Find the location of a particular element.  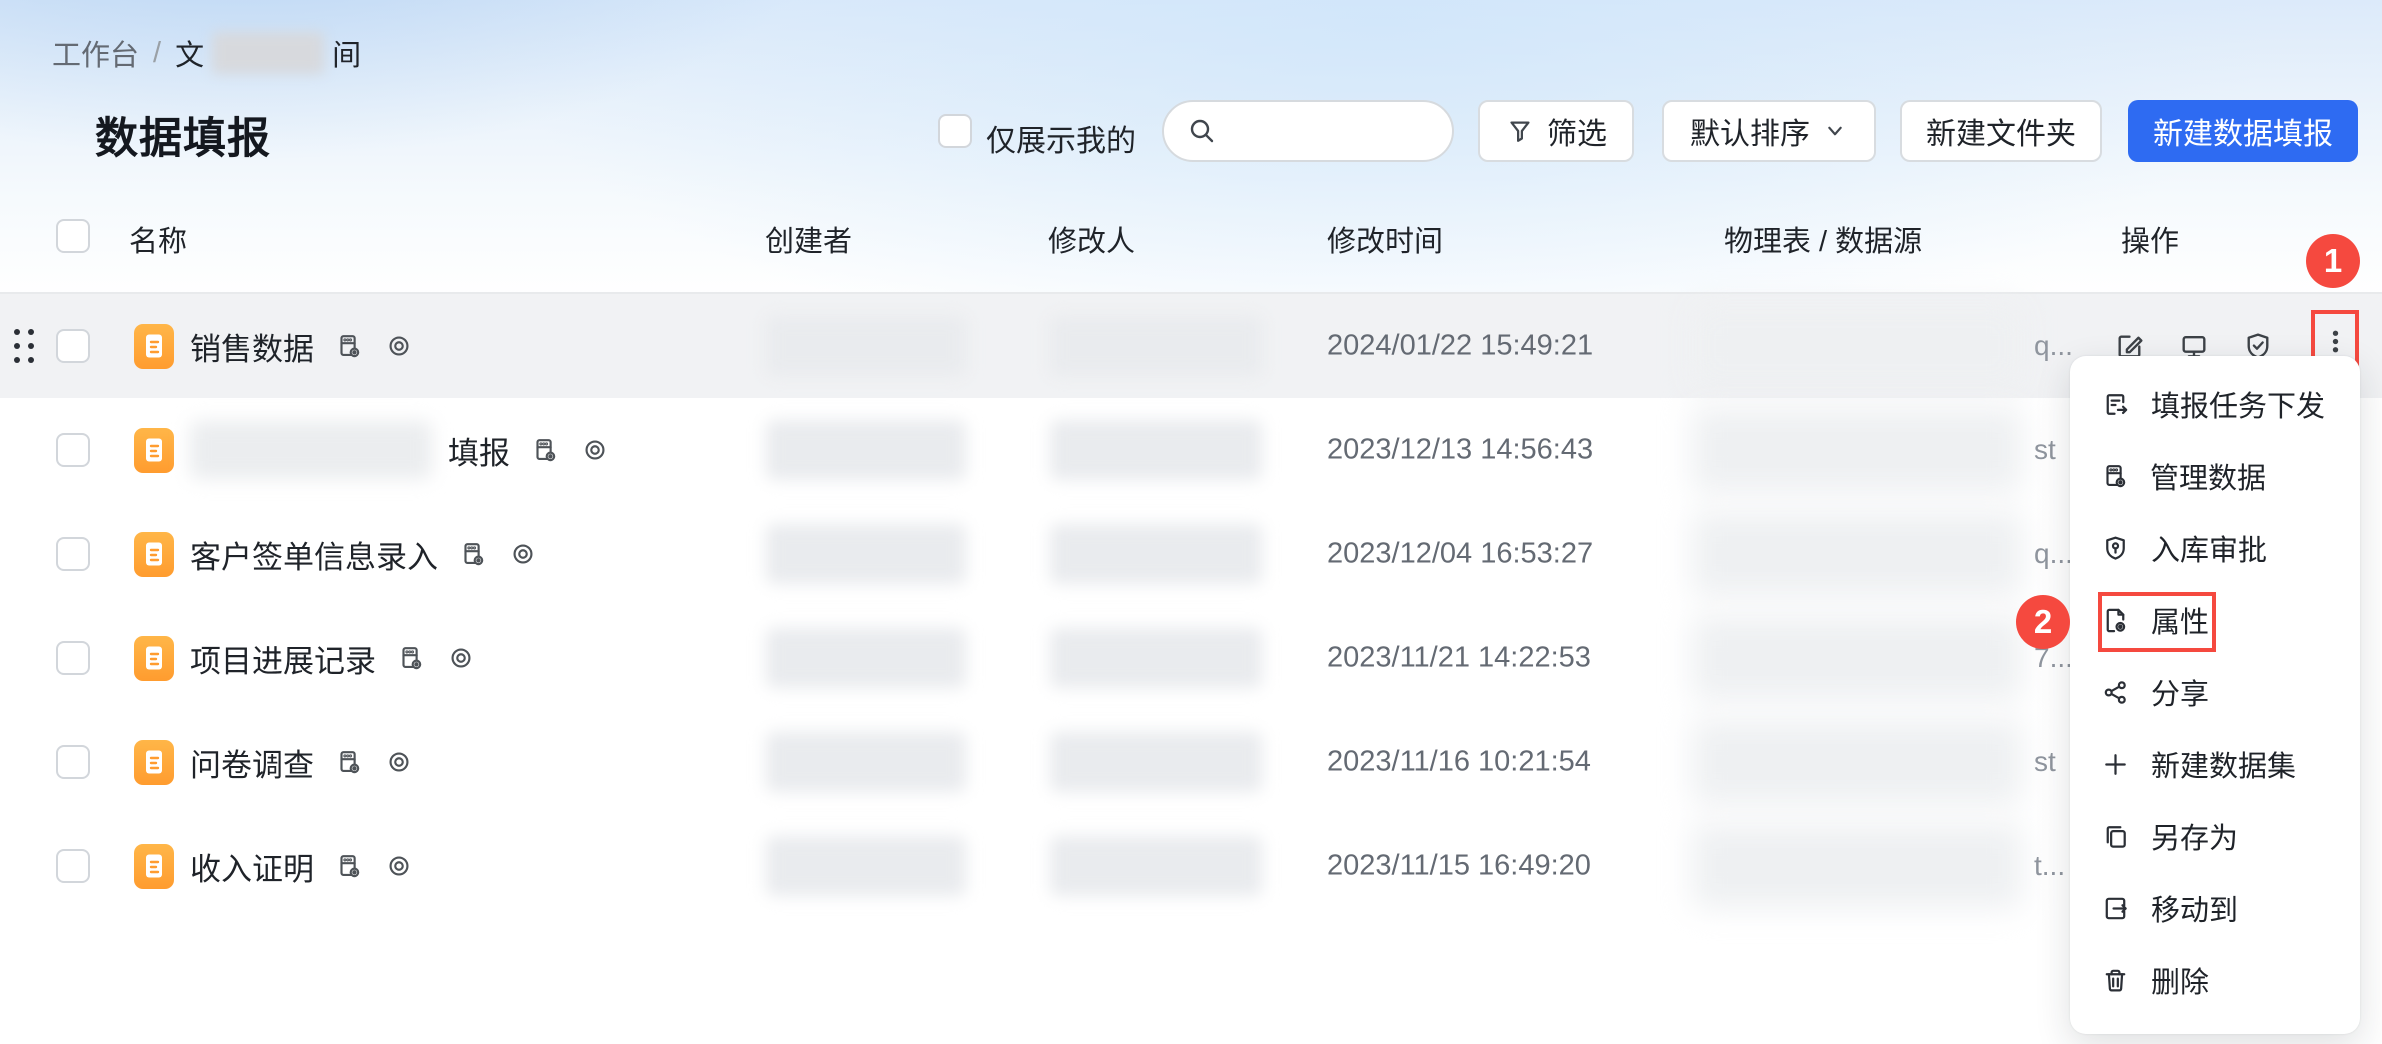

table-header: 名称 创建者 修改人 修改时间 物理表 / 数据源 操作 is located at coordinates (1191, 239).